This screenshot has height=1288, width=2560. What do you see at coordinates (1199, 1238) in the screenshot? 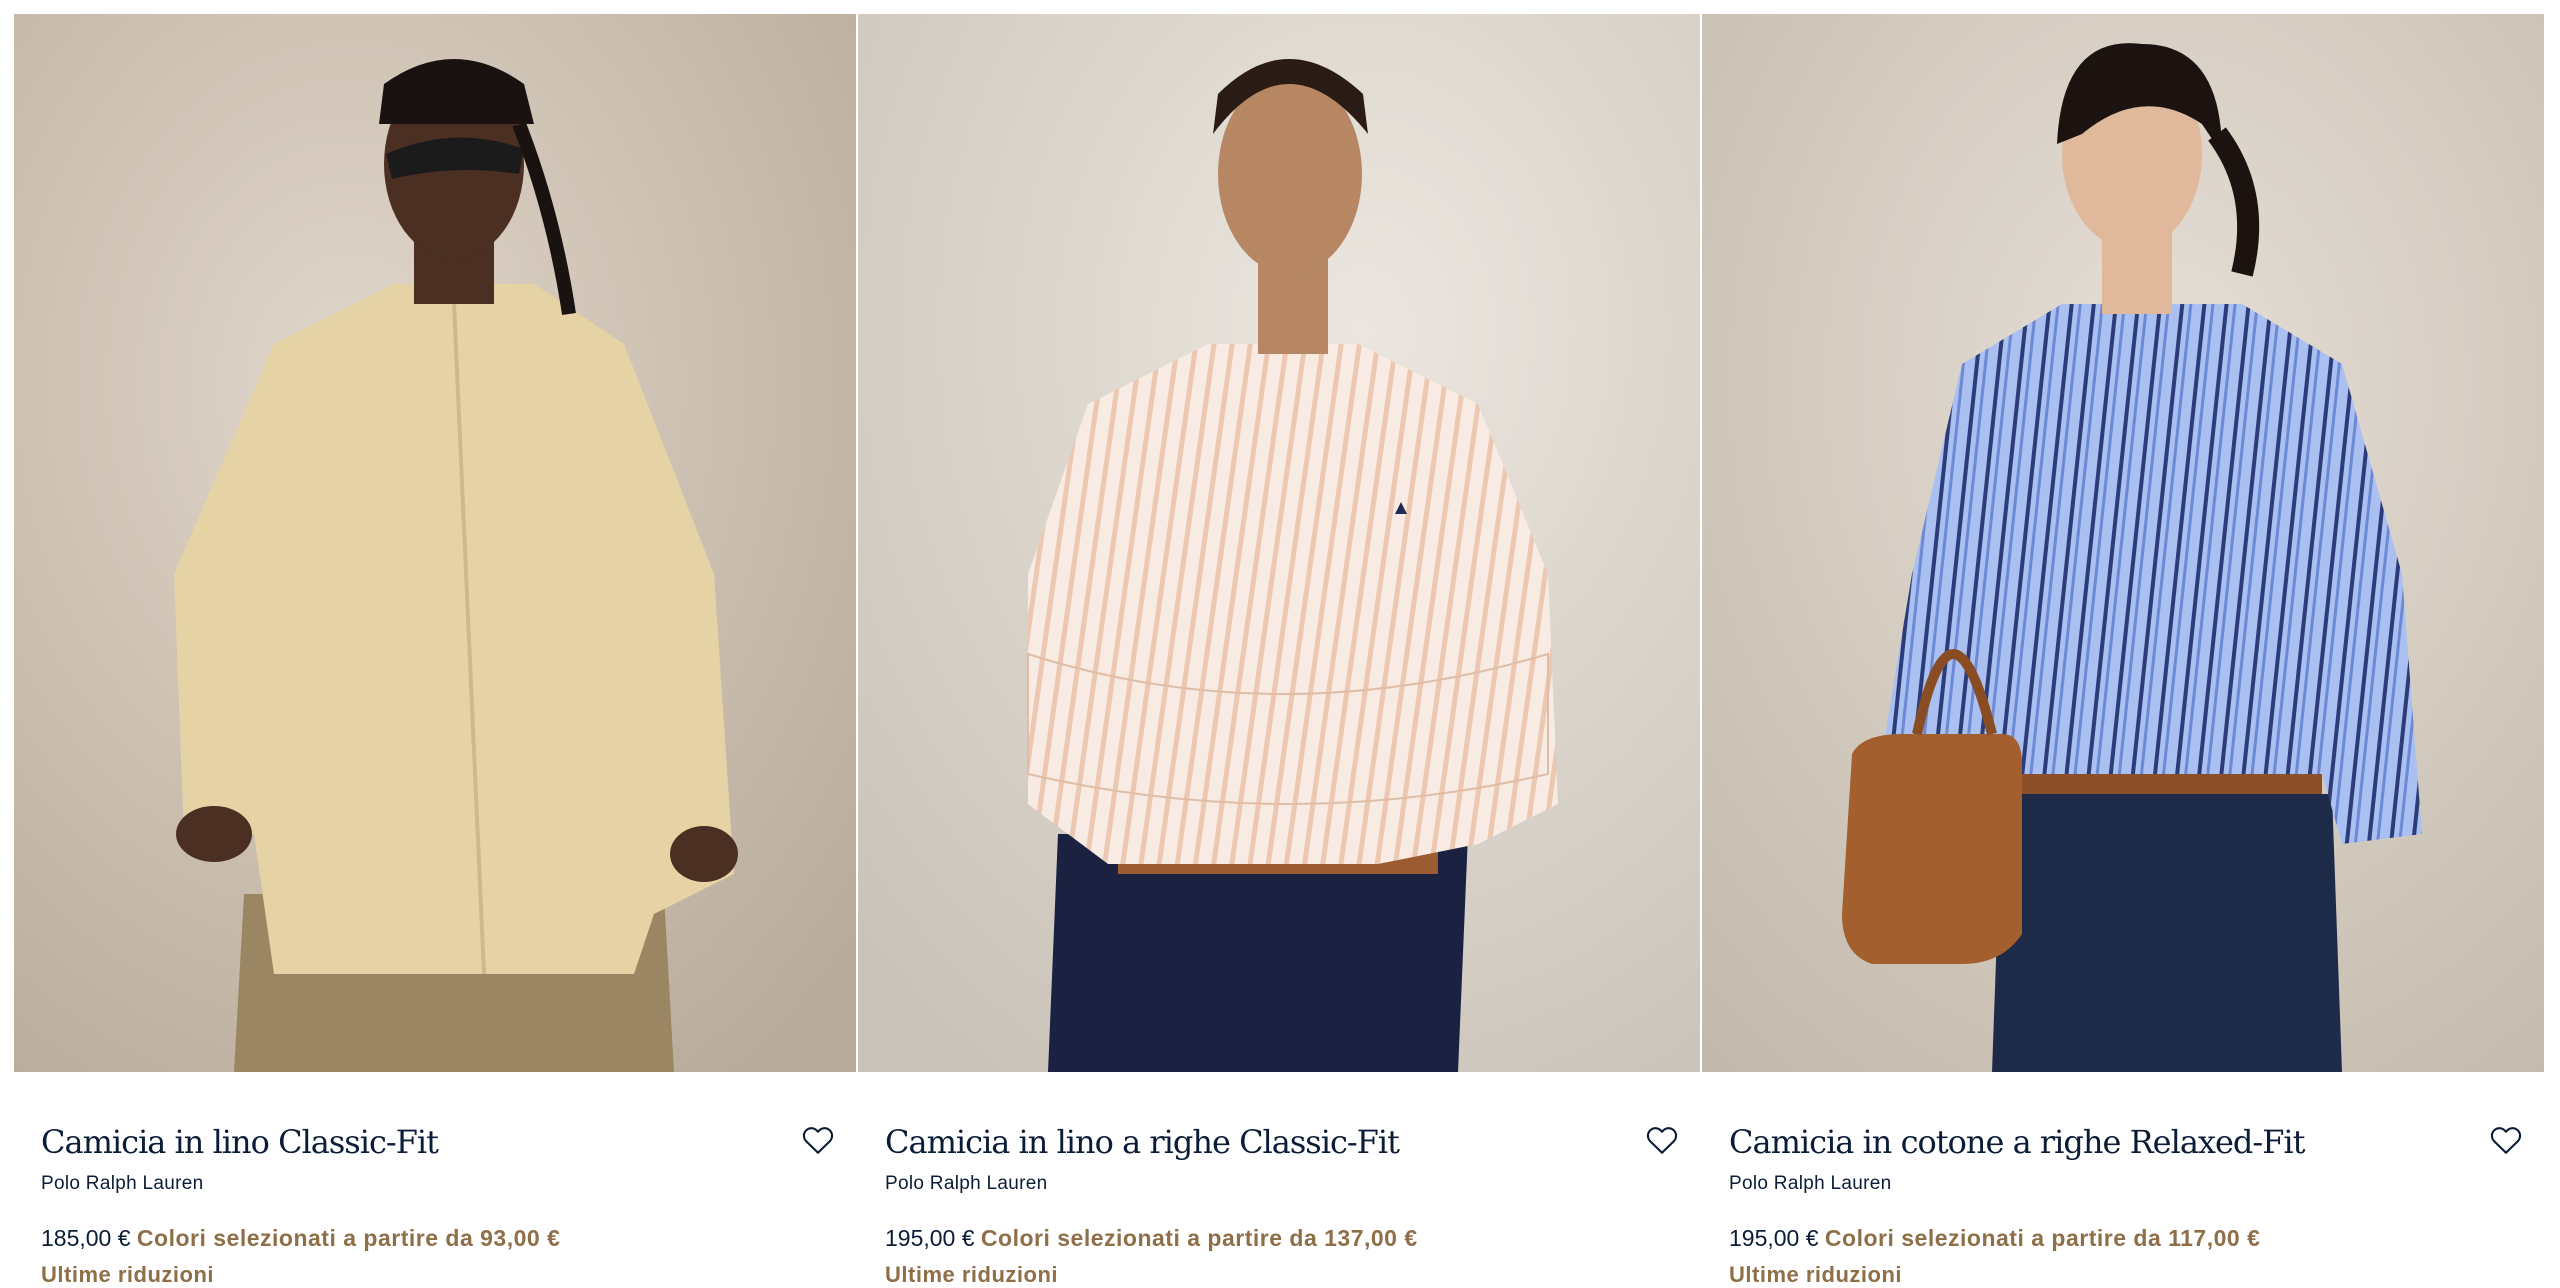
I see `promo-text: Colori selezionati a partire da 137,00 €` at bounding box center [1199, 1238].